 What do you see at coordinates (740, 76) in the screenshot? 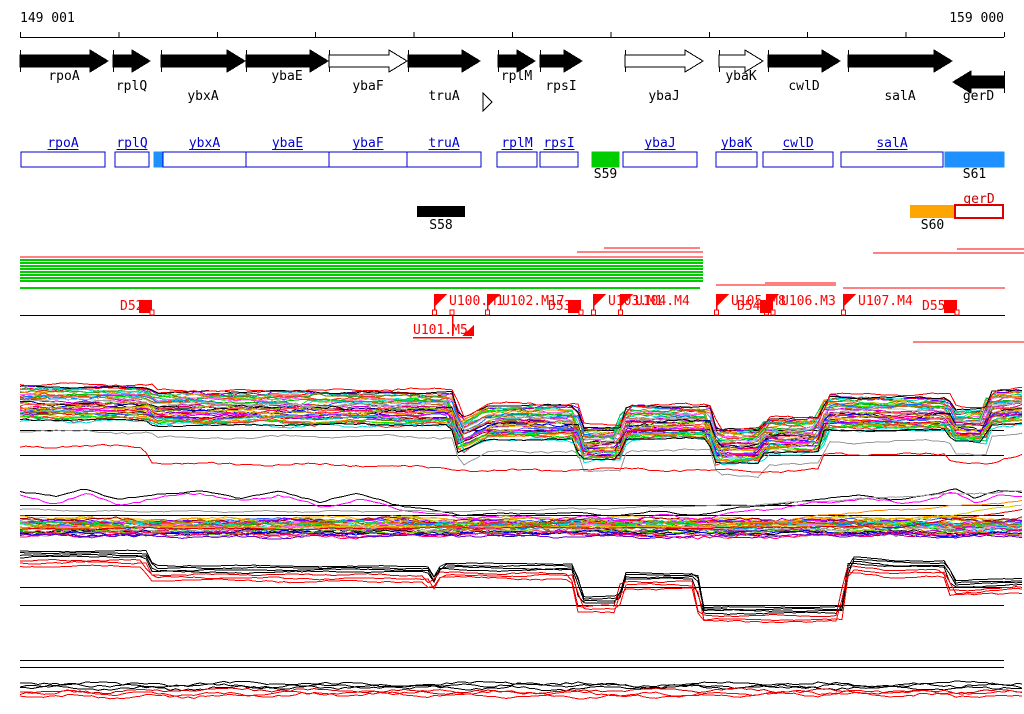
I see `gene-arrow-label-ybaK: ybaK` at bounding box center [740, 76].